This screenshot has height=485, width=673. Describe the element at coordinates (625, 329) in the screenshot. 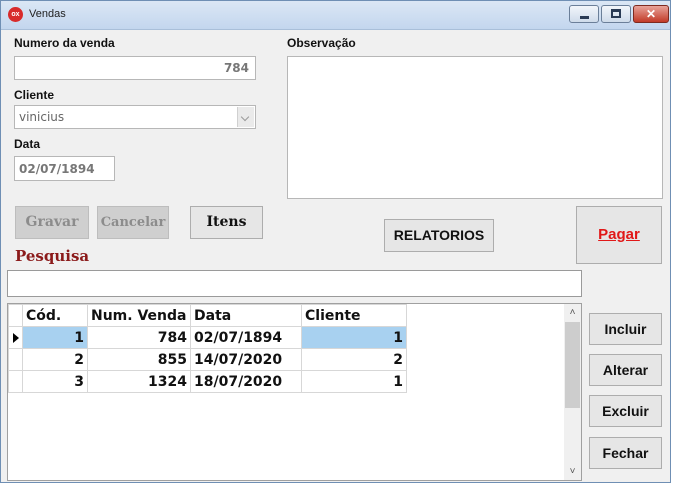

I see `incluir-button: Incluir` at that location.